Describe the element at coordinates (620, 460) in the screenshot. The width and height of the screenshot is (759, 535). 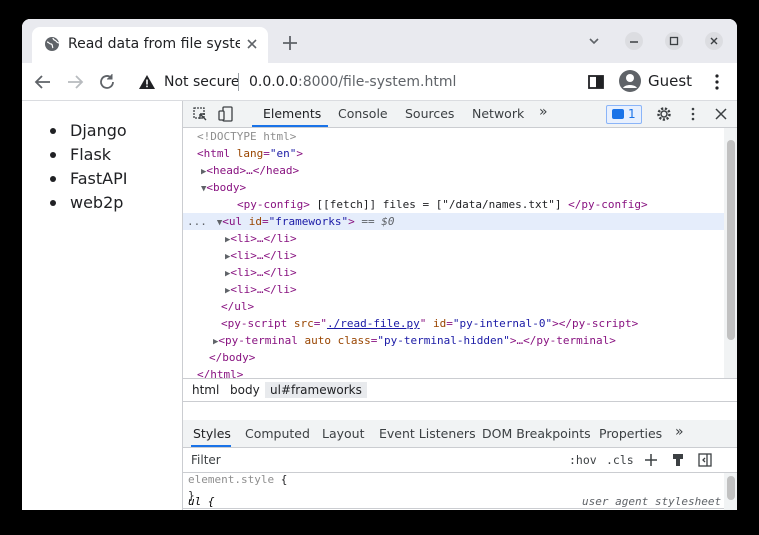
I see `cls-button: .cls` at that location.